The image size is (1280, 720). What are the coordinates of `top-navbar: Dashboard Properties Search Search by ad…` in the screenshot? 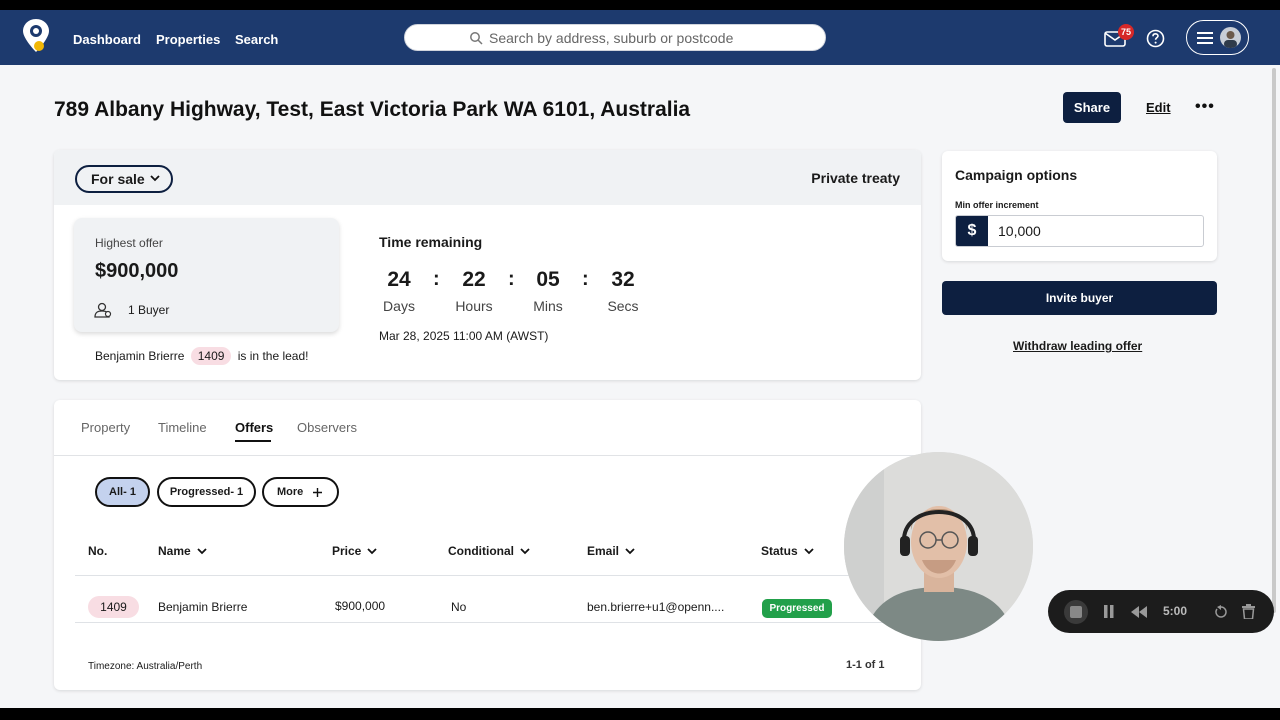 It's located at (640, 37).